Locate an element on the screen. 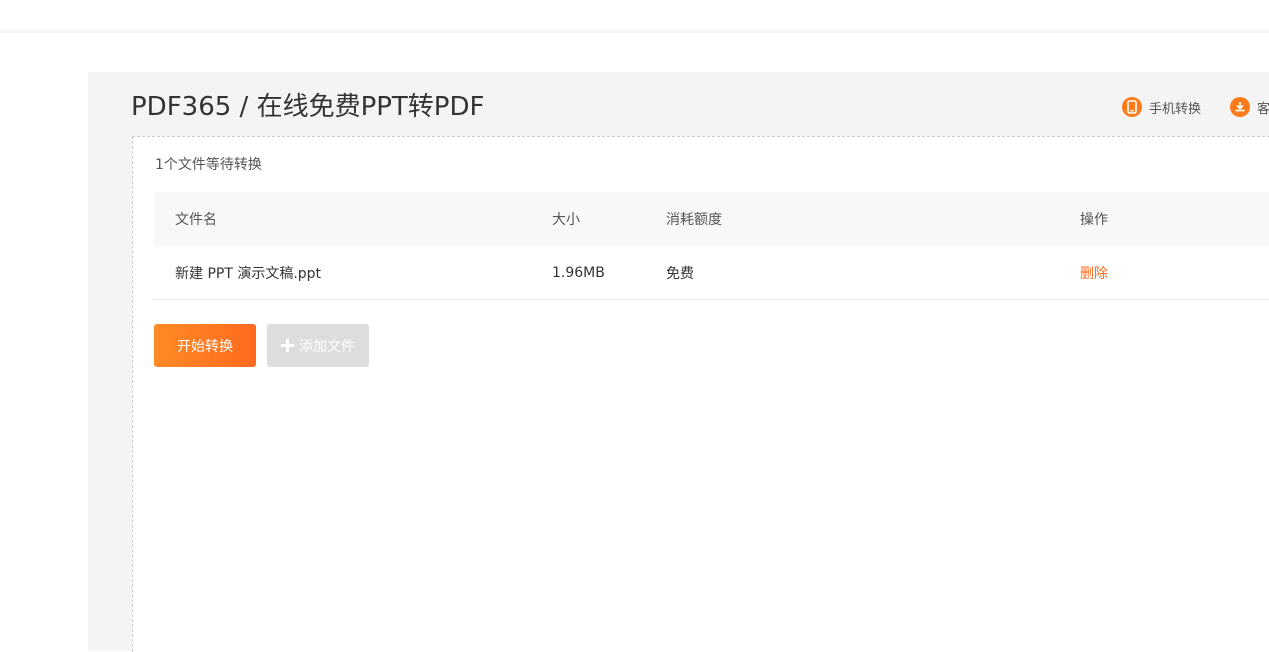 Image resolution: width=1269 pixels, height=652 pixels. phone-icon is located at coordinates (1132, 107).